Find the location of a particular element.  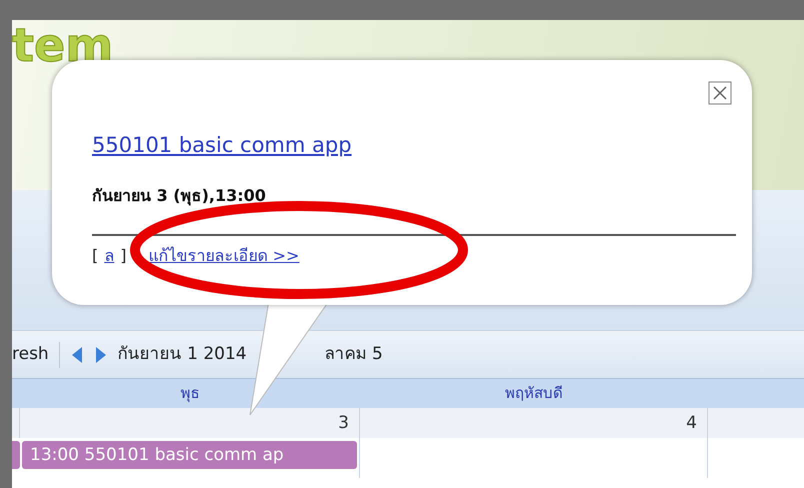

previous-icon is located at coordinates (77, 354).